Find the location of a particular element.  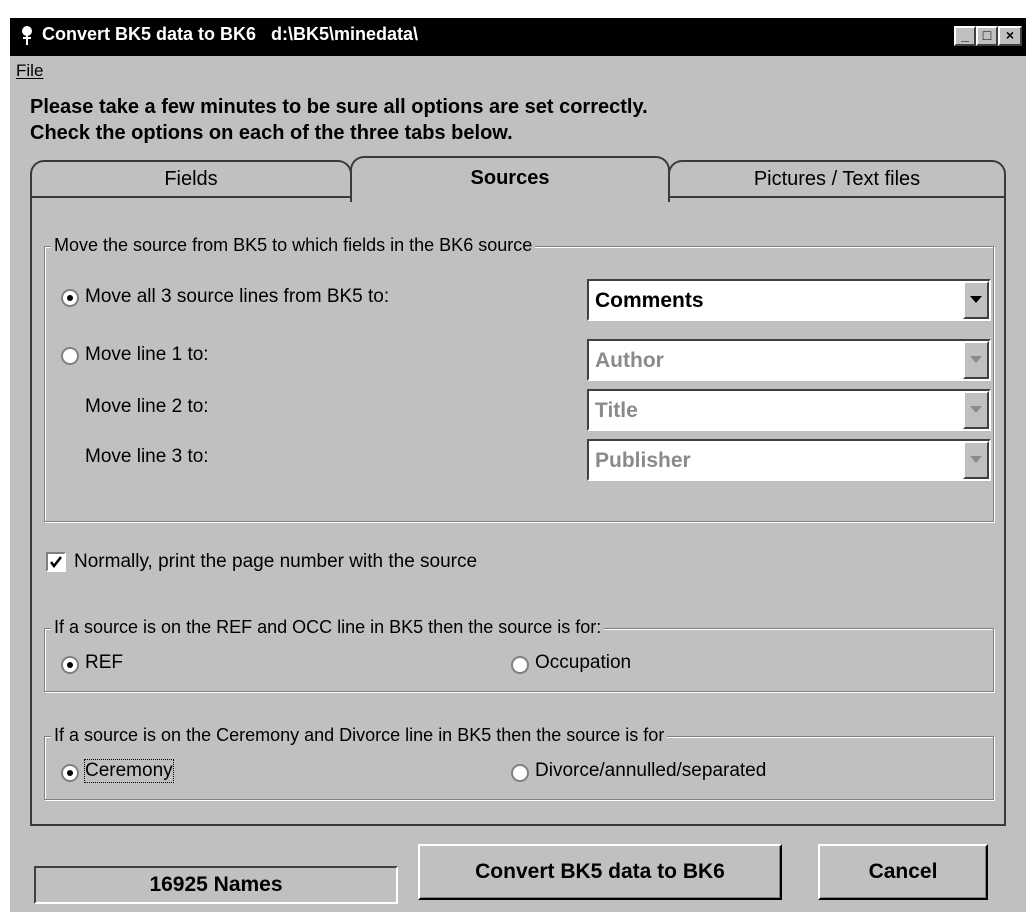

tab-sources-label: Sources is located at coordinates (510, 178).